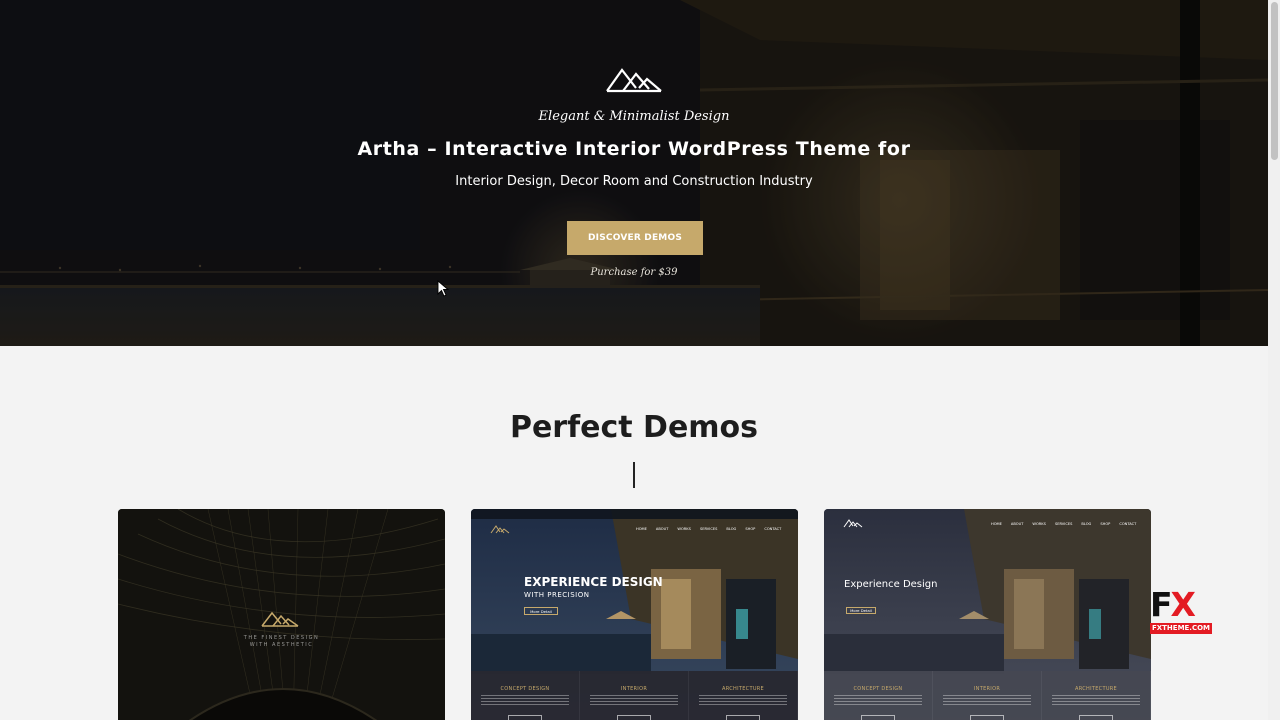 The height and width of the screenshot is (720, 1280). What do you see at coordinates (443, 288) in the screenshot?
I see `mouse-cursor-icon` at bounding box center [443, 288].